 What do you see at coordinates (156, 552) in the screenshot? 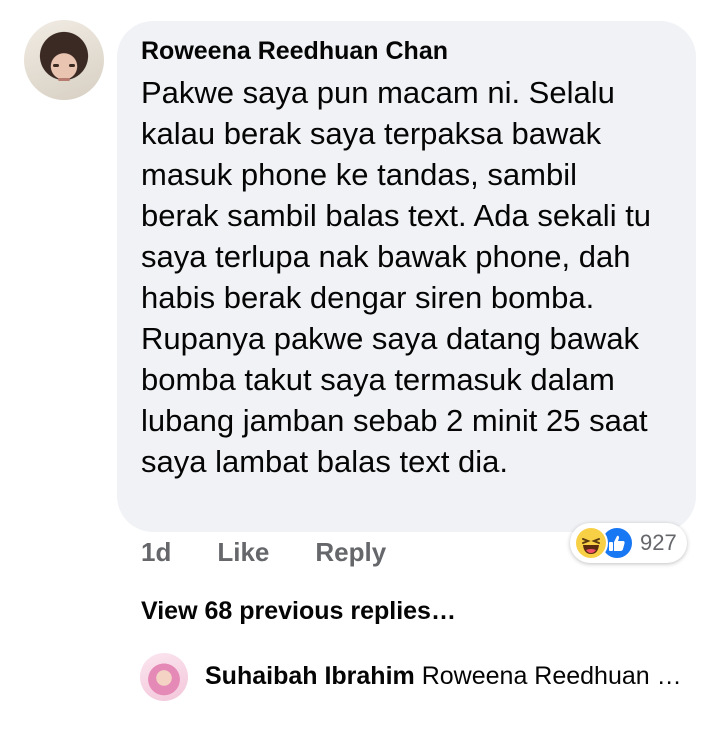
I see `comment-timestamp: 1d` at bounding box center [156, 552].